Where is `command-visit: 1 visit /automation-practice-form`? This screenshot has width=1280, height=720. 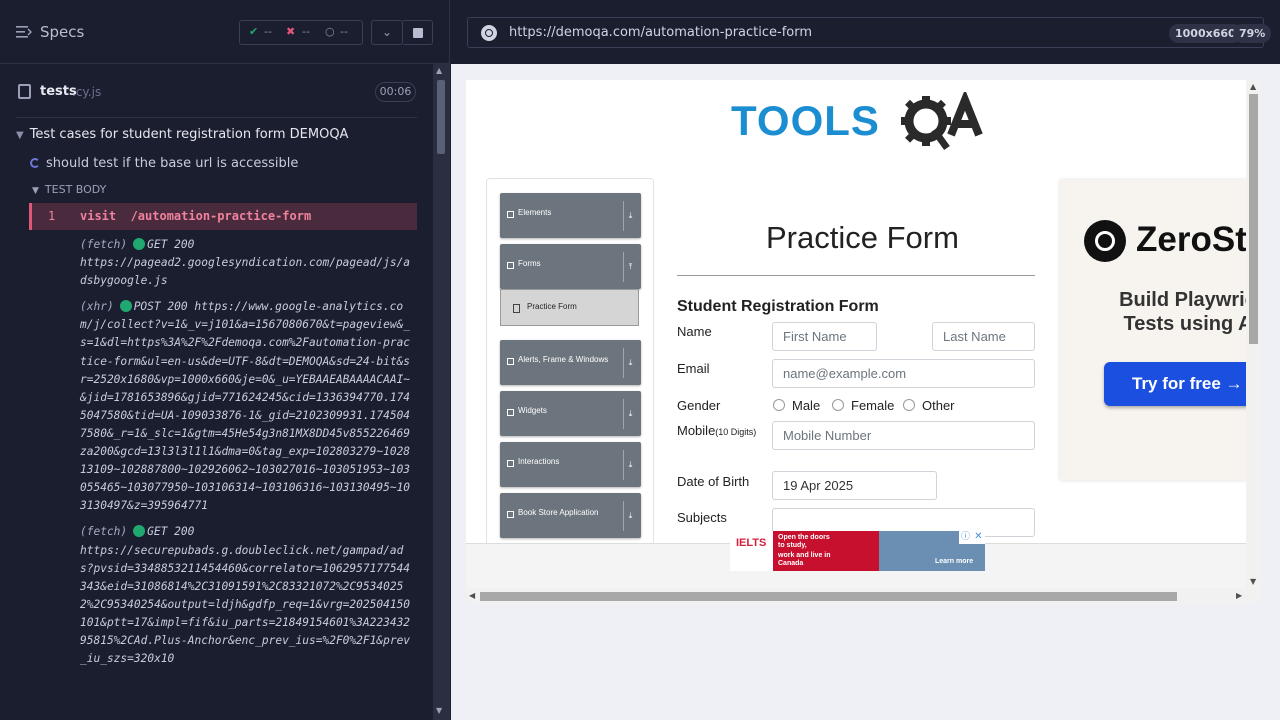 command-visit: 1 visit /automation-practice-form is located at coordinates (223, 216).